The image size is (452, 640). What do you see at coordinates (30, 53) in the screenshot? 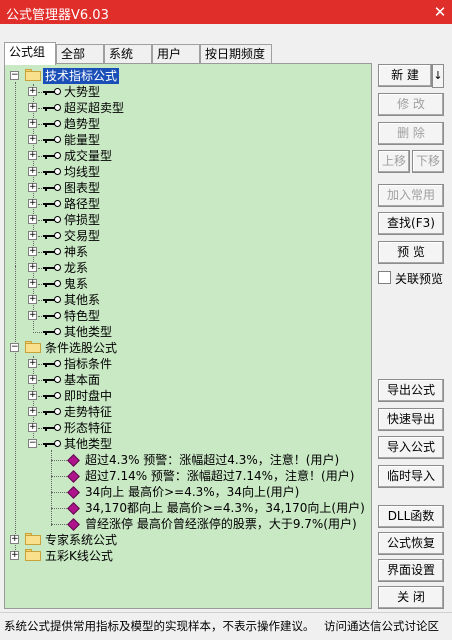
I see `tab-formula-group: 公式组` at bounding box center [30, 53].